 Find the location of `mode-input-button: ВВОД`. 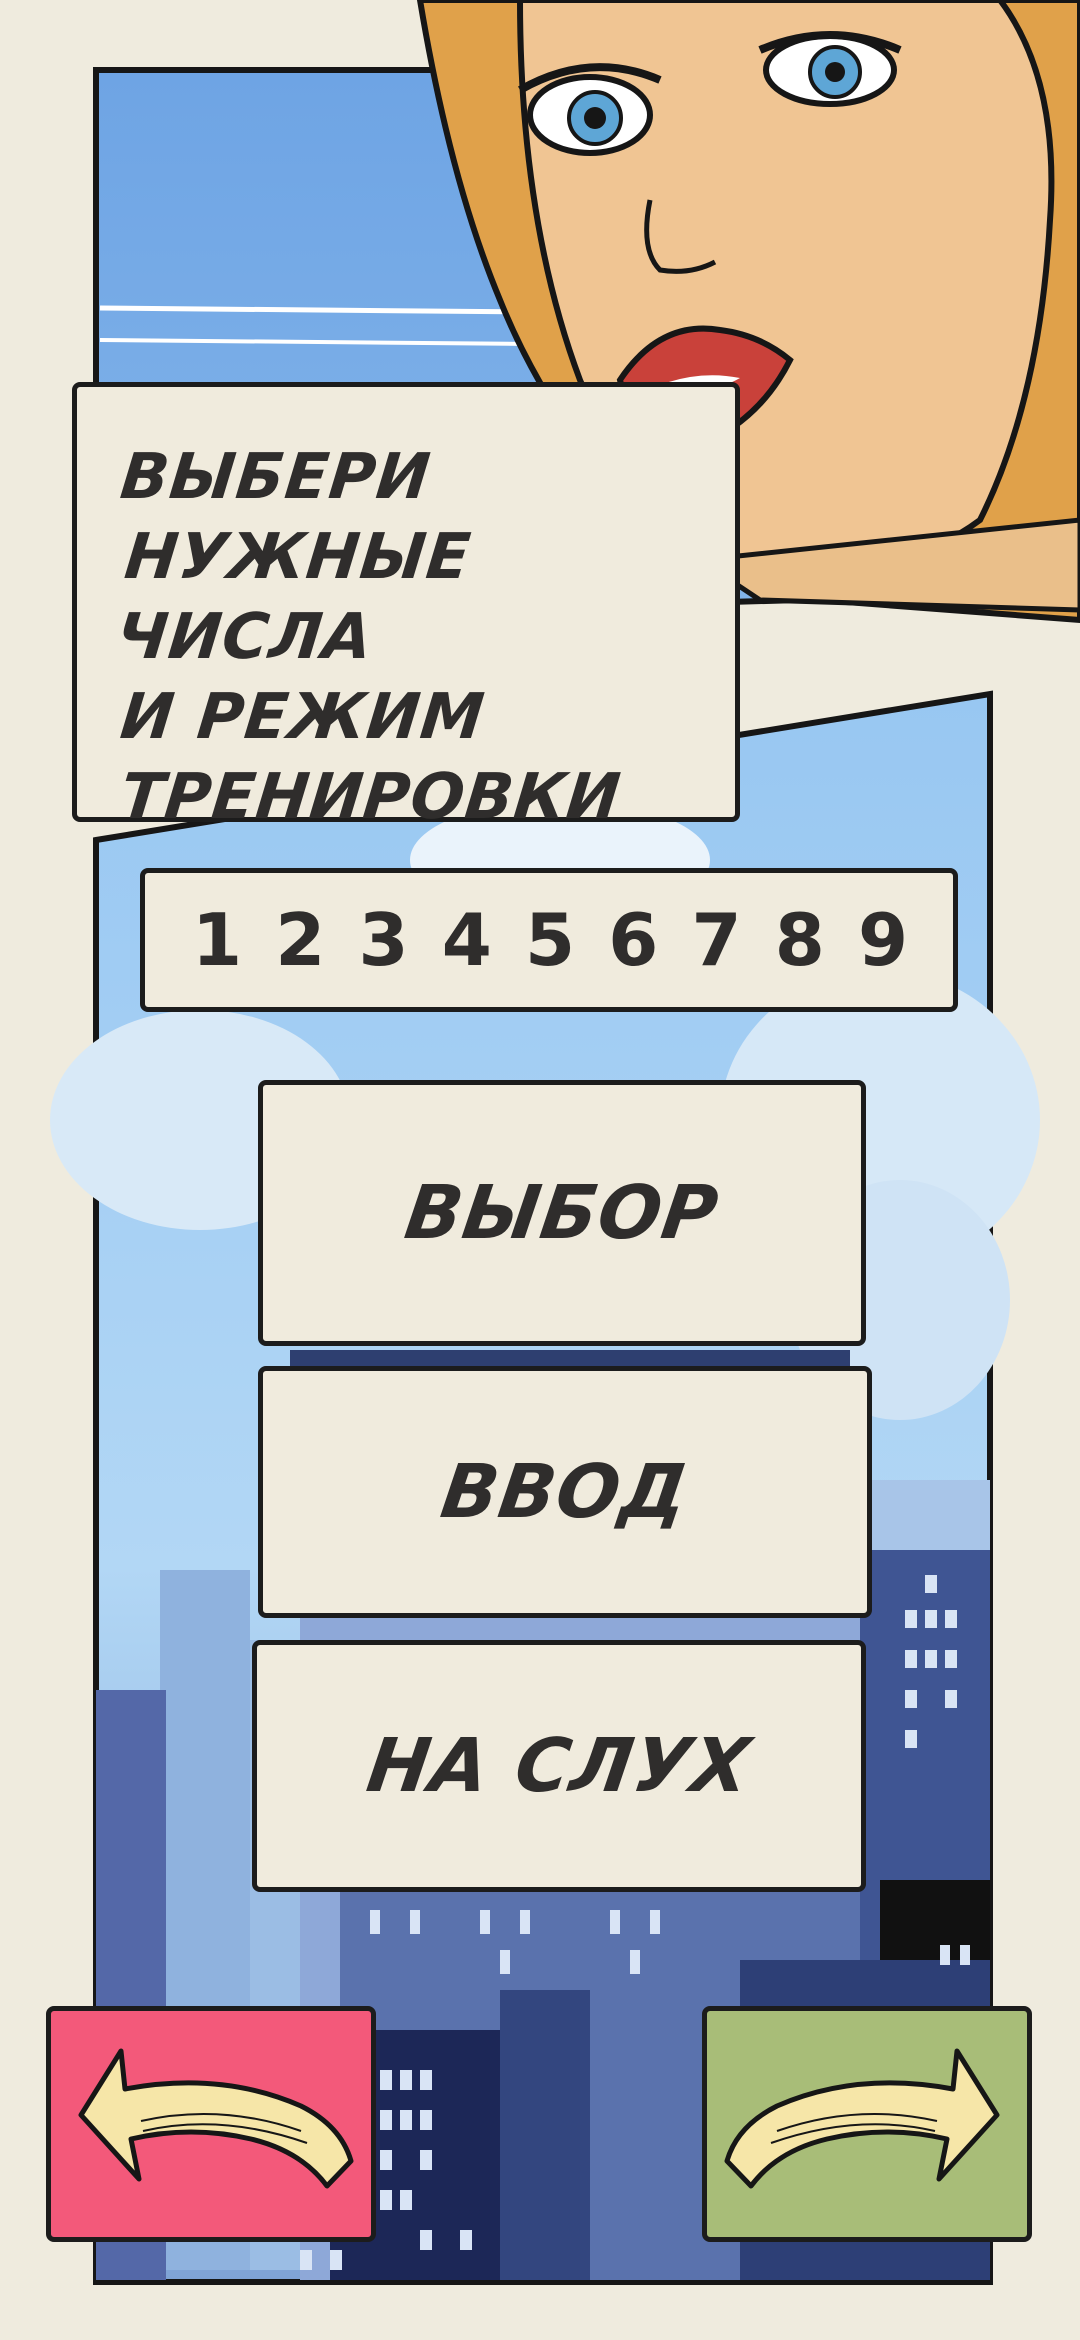

mode-input-button: ВВОД is located at coordinates (565, 1492).